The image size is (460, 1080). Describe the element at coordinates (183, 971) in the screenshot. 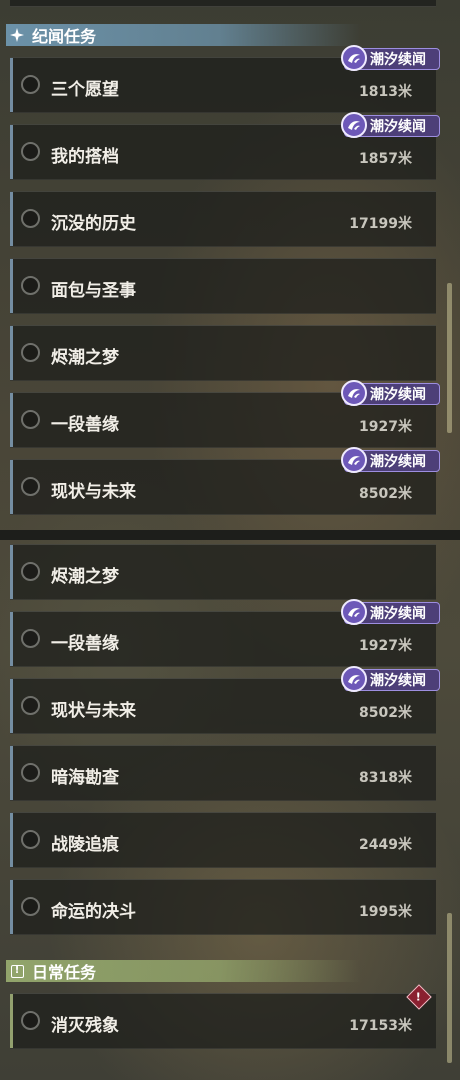

I see `daily-quests-header: ! 日常任务` at that location.